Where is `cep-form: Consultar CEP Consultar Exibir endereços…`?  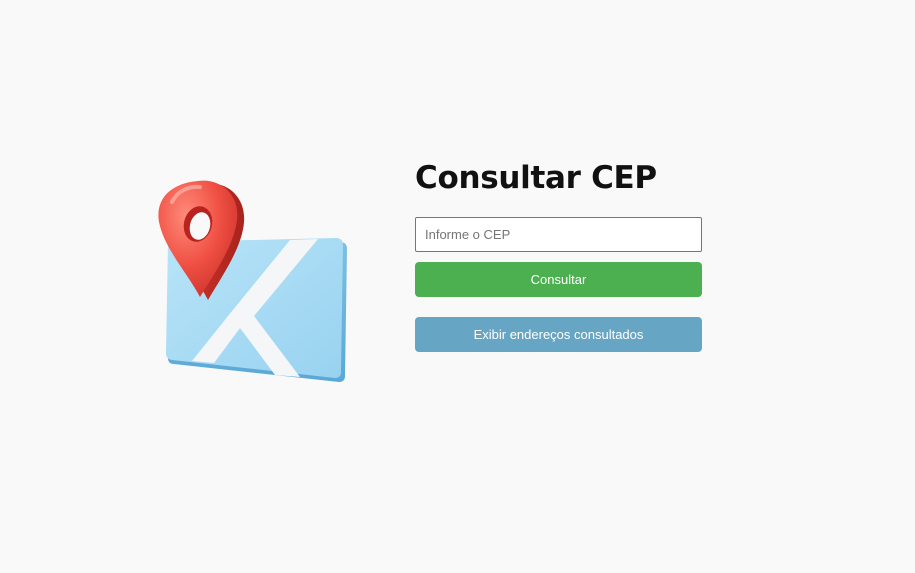
cep-form: Consultar CEP Consultar Exibir endereços… is located at coordinates (558, 255).